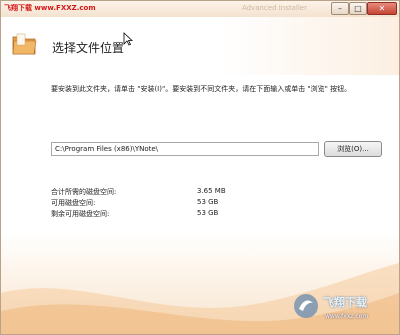 Image resolution: width=400 pixels, height=335 pixels. I want to click on required-space-label: 合计所需的磁盘空间:, so click(84, 192).